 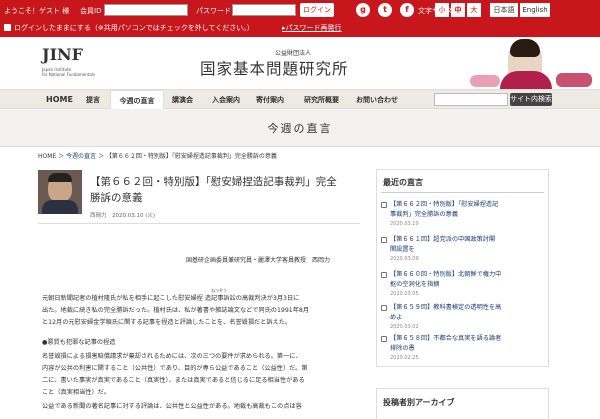 What do you see at coordinates (404, 259) in the screenshot?
I see `sidebar-item-date: 2020.03.09` at bounding box center [404, 259].